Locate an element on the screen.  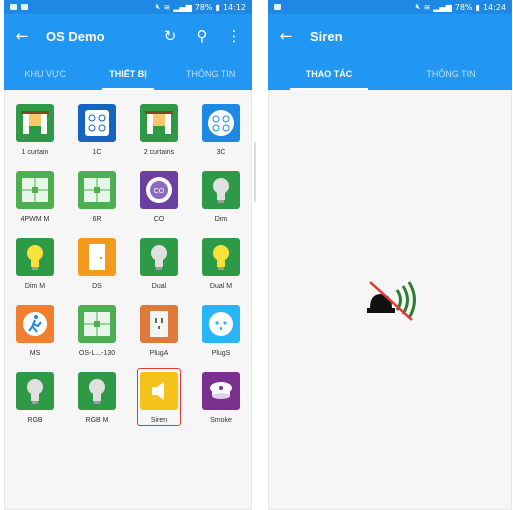
page-title: Siren is located at coordinates (326, 36).